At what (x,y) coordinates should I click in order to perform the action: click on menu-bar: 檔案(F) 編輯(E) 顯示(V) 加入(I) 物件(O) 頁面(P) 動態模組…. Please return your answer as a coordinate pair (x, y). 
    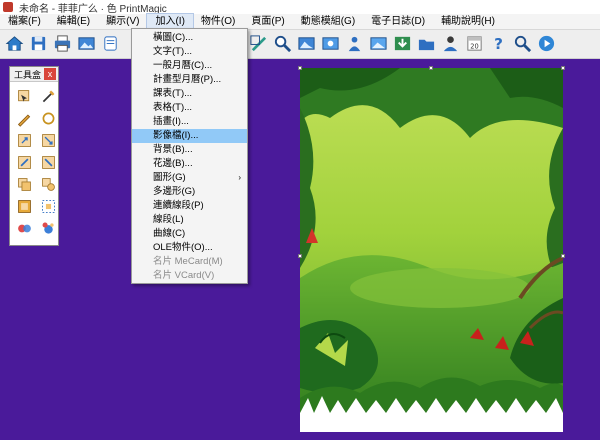
    Looking at the image, I should click on (300, 21).